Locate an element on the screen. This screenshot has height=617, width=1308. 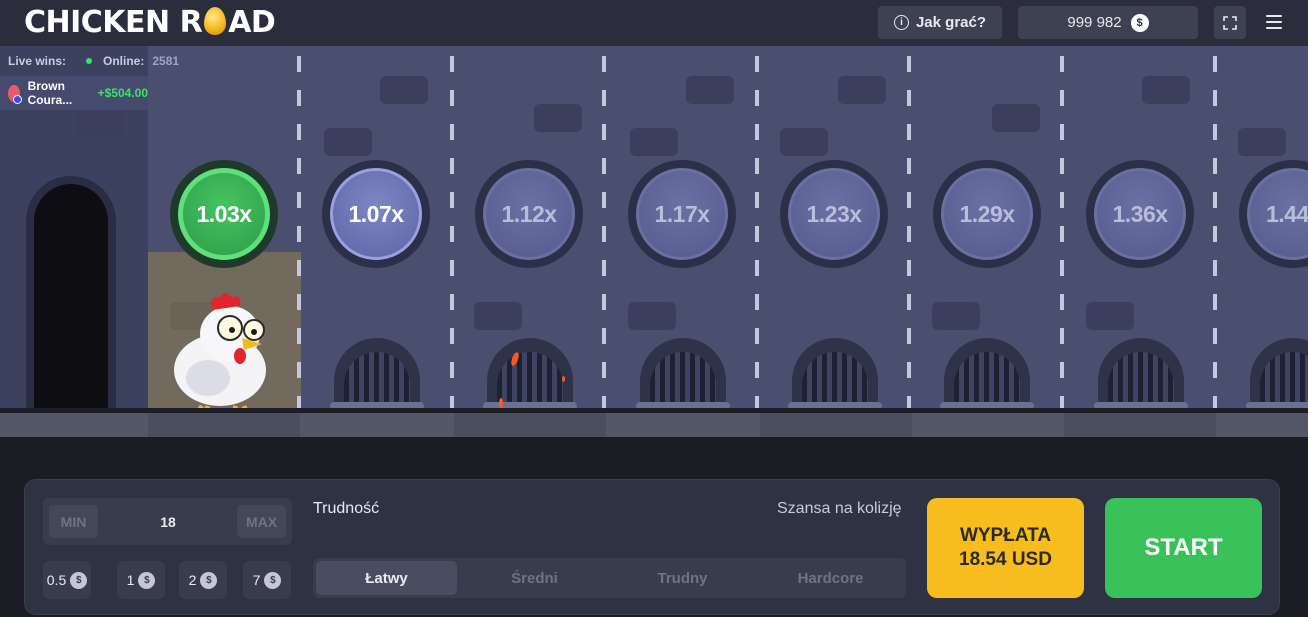
fullscreen-button is located at coordinates (1230, 22).